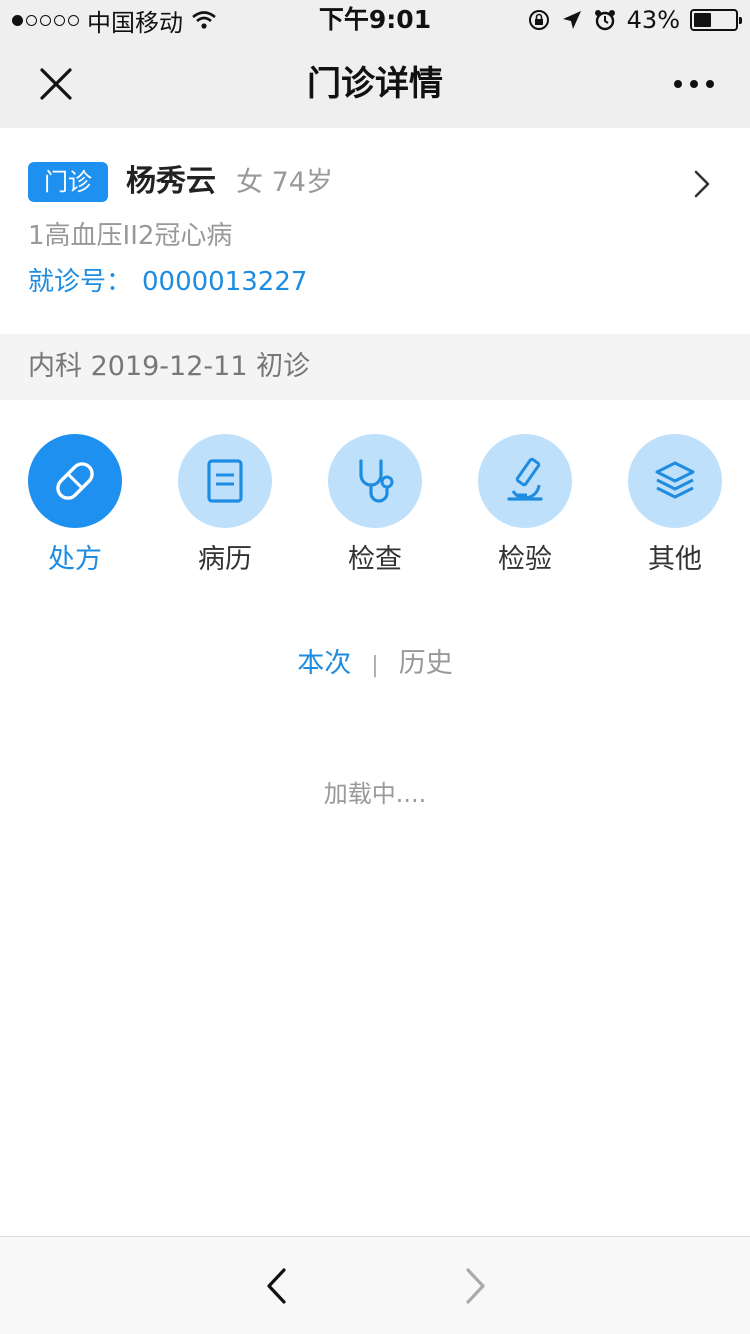  What do you see at coordinates (604, 20) in the screenshot?
I see `alarm-icon` at bounding box center [604, 20].